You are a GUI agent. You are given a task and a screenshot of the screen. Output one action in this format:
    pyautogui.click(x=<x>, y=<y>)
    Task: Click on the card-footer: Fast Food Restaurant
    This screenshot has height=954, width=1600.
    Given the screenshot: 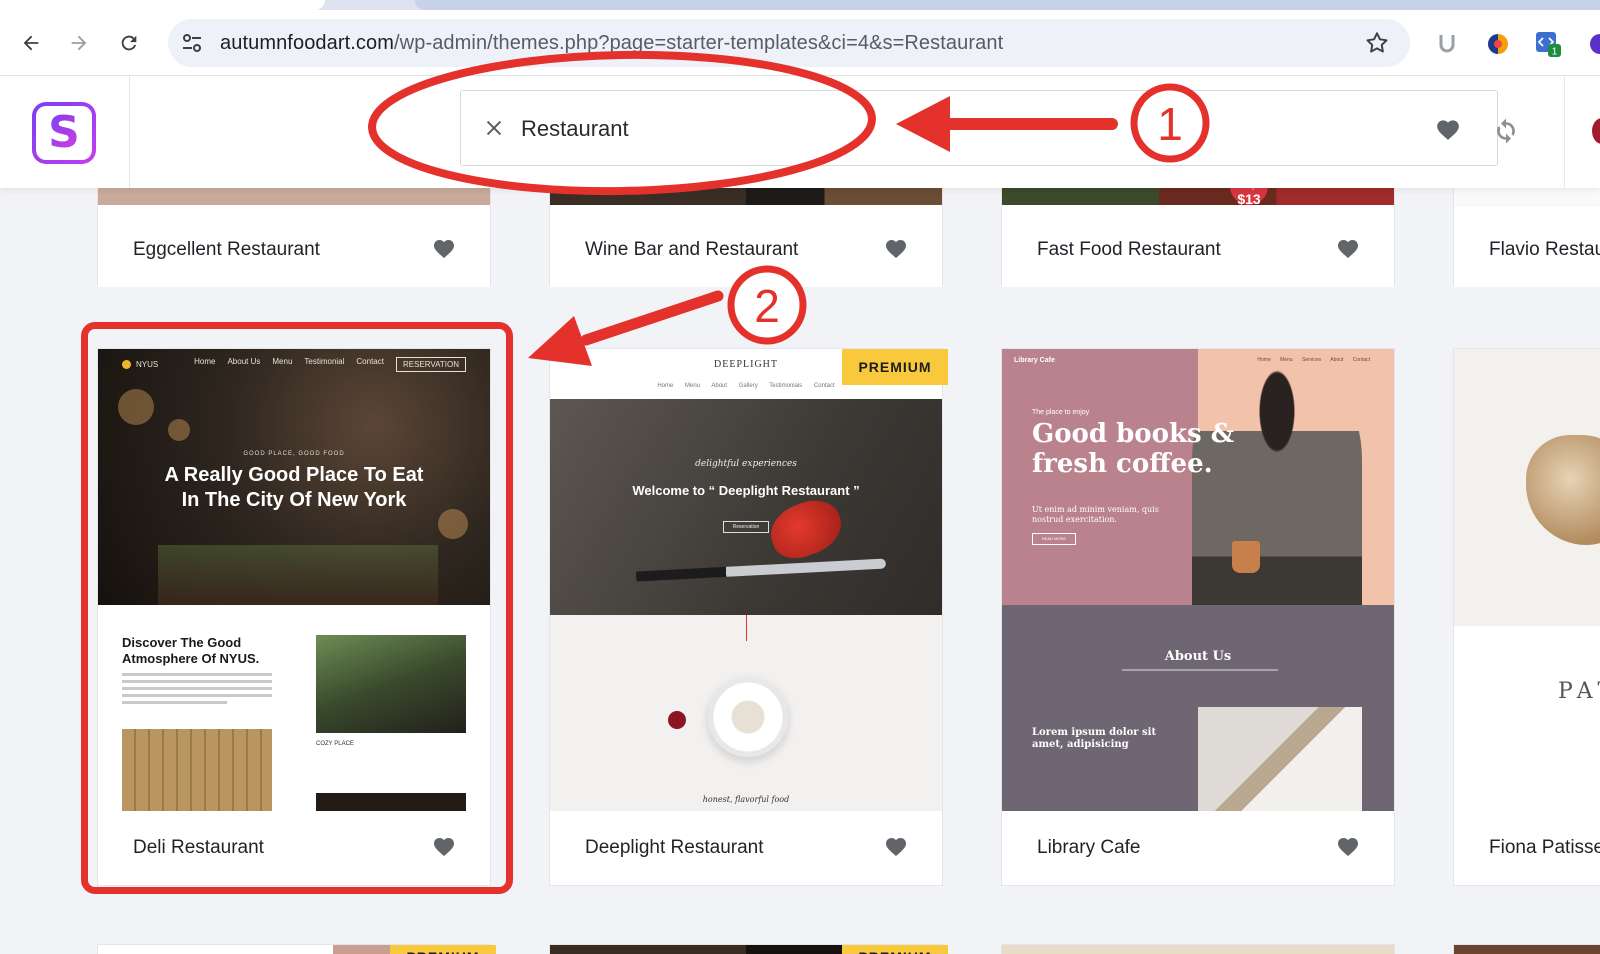 What is the action you would take?
    pyautogui.click(x=1198, y=250)
    